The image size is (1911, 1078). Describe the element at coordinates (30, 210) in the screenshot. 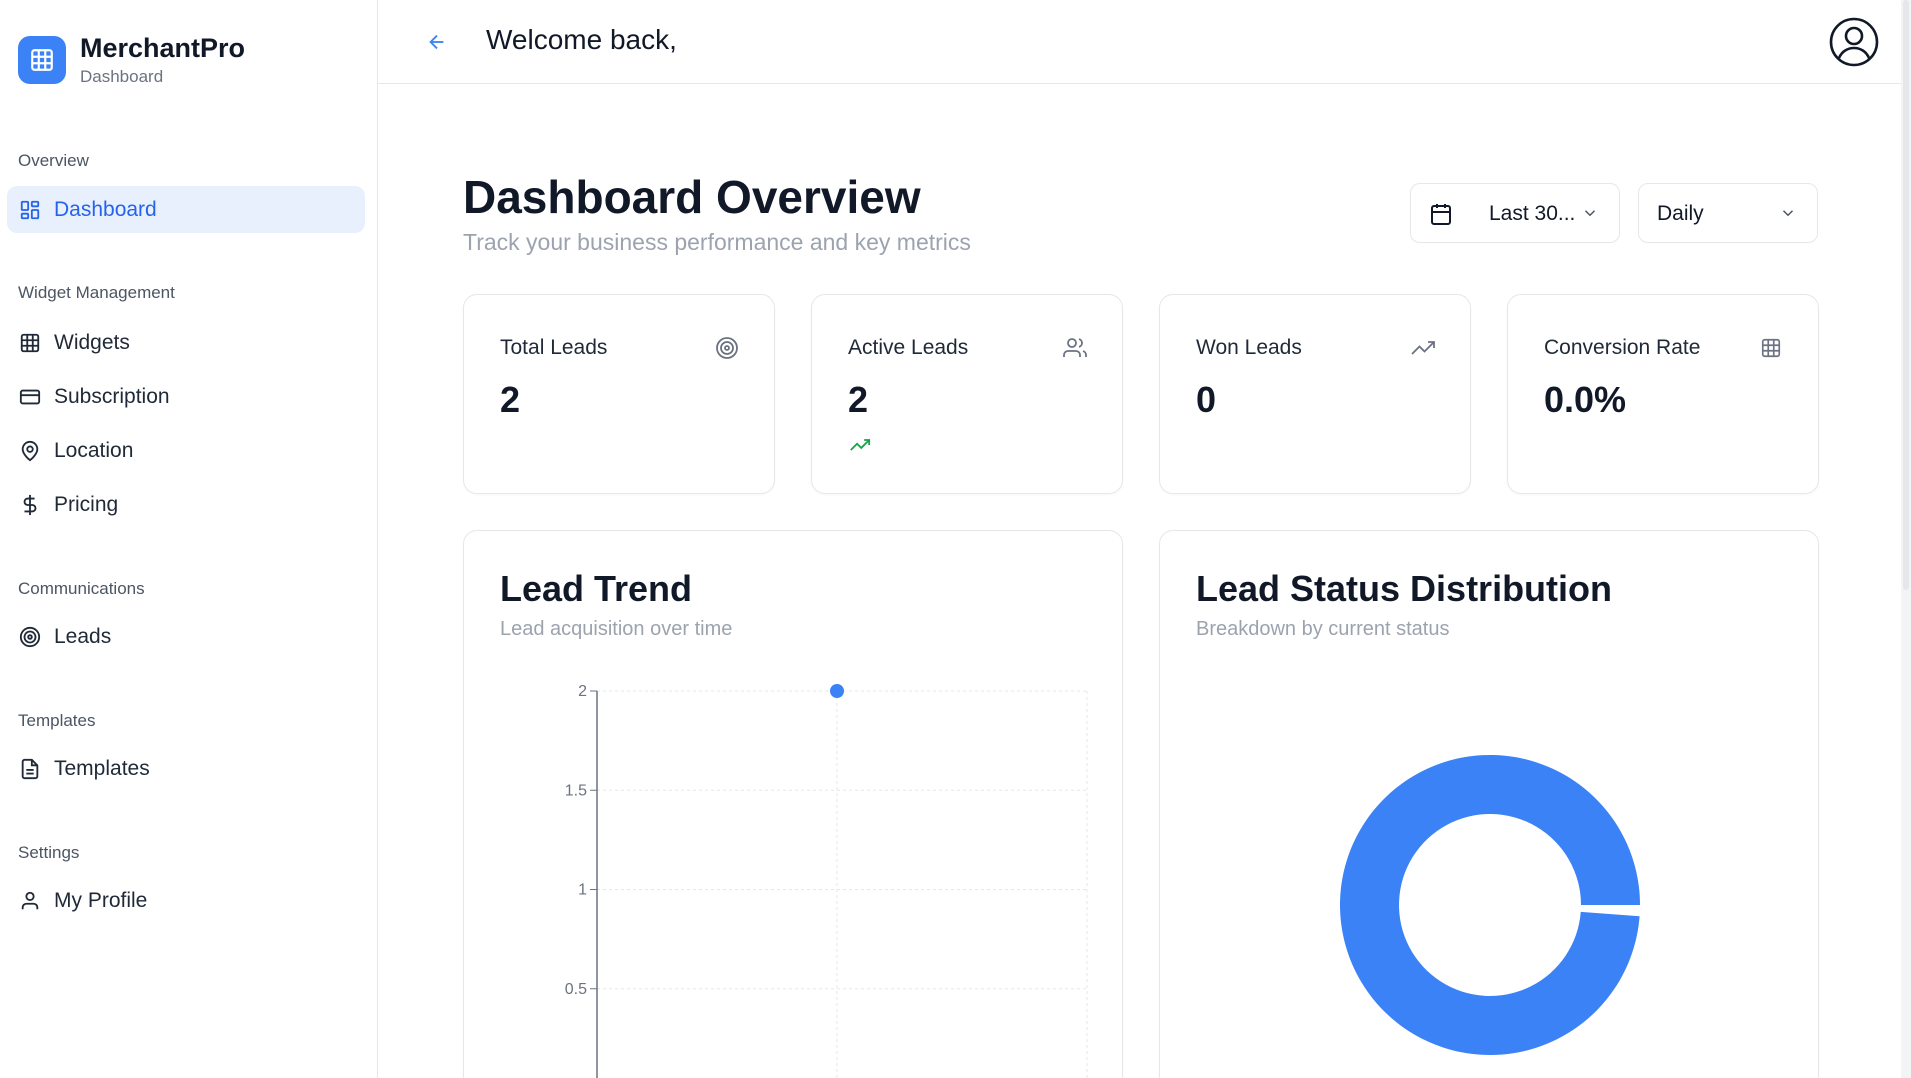

I see `dashboard-icon` at that location.